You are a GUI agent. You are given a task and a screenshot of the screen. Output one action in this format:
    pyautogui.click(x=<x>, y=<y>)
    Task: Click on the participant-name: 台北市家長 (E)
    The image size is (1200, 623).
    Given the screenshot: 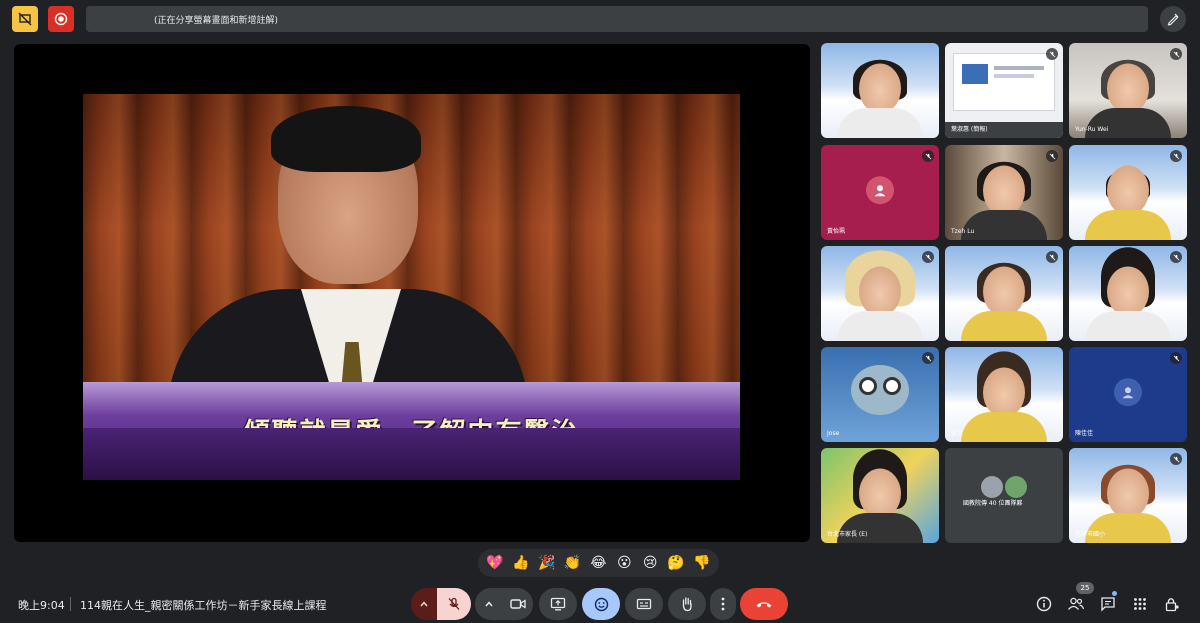 What is the action you would take?
    pyautogui.click(x=847, y=534)
    